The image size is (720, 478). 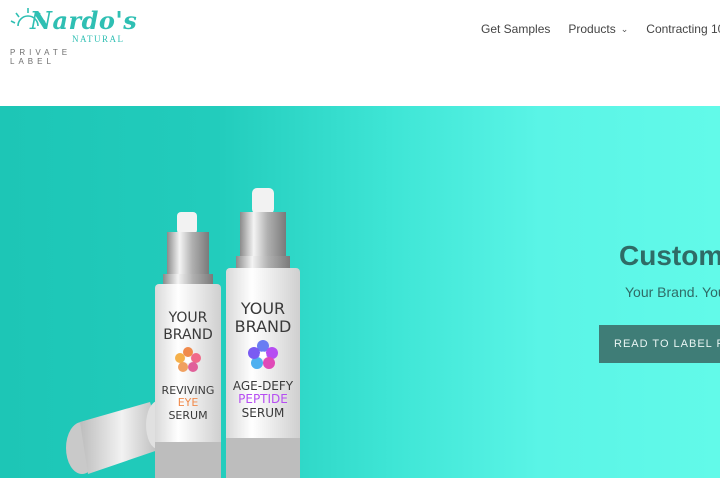 I want to click on logo-script-text: Nardo's, so click(x=84, y=20).